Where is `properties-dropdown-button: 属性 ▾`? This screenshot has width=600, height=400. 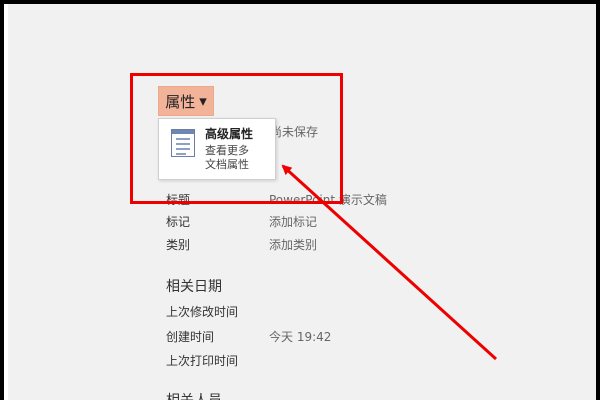
properties-dropdown-button: 属性 ▾ is located at coordinates (186, 101).